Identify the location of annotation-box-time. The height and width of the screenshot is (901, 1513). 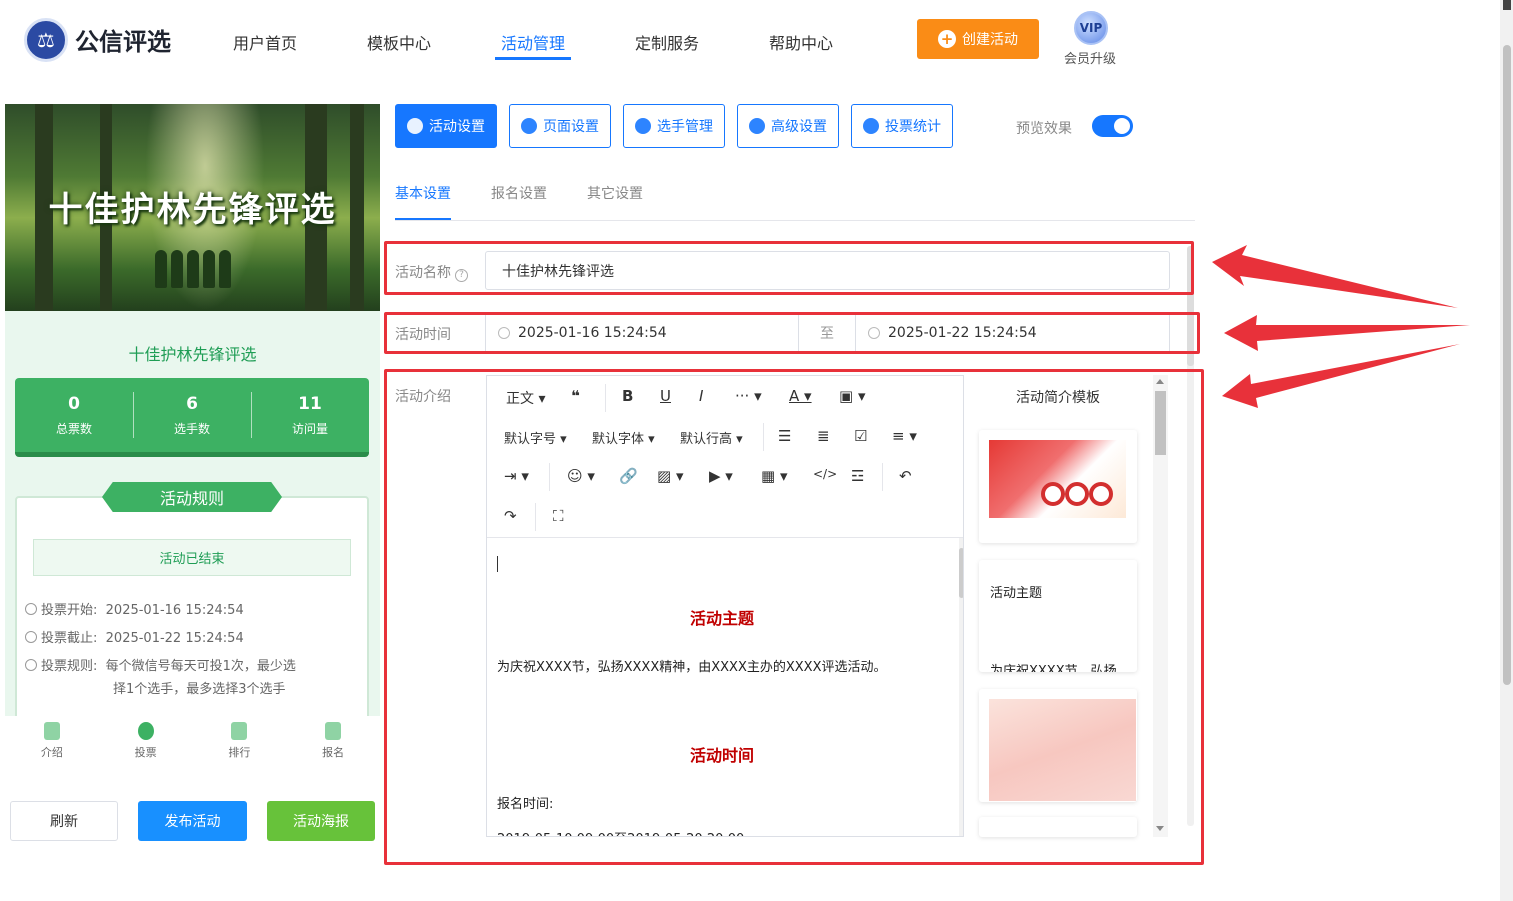
(792, 333).